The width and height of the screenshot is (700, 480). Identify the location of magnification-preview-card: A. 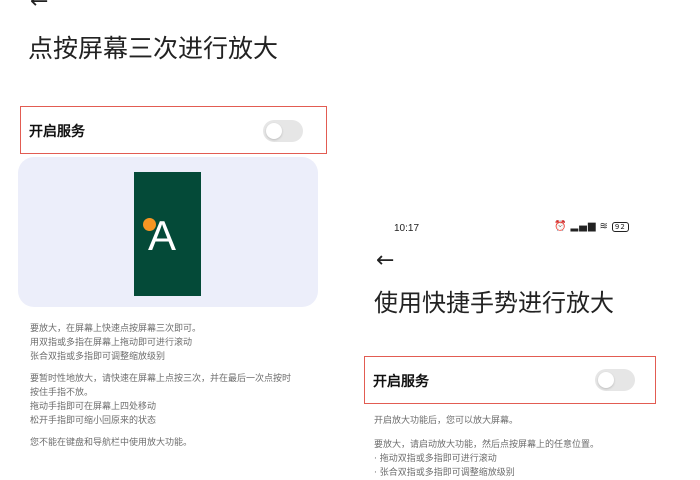
(168, 232).